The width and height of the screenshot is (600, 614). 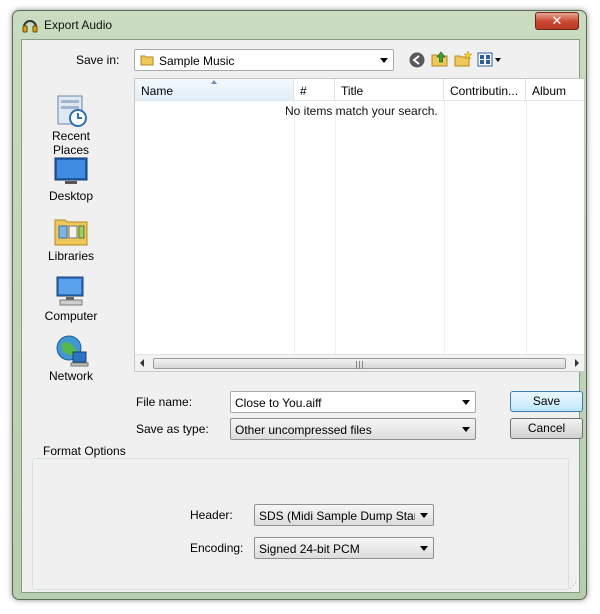 I want to click on format-options-title: Format Options, so click(x=84, y=451).